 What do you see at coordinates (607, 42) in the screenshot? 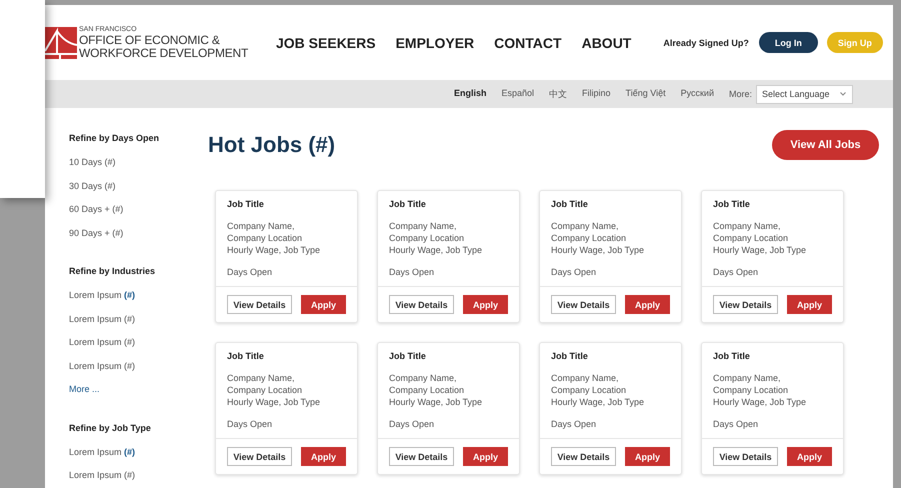
I see `nav-link: ABOUT` at bounding box center [607, 42].